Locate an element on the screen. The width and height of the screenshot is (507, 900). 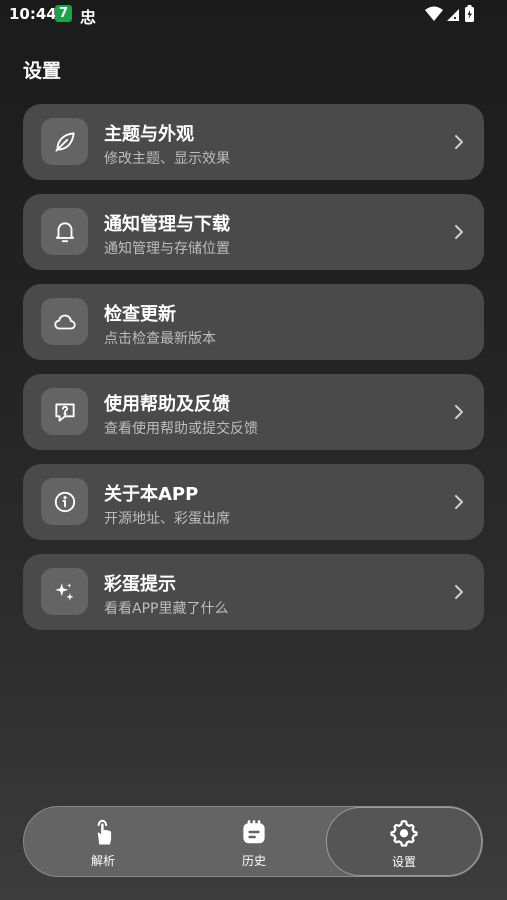
nav-tab-parse: 解析 is located at coordinates (103, 841).